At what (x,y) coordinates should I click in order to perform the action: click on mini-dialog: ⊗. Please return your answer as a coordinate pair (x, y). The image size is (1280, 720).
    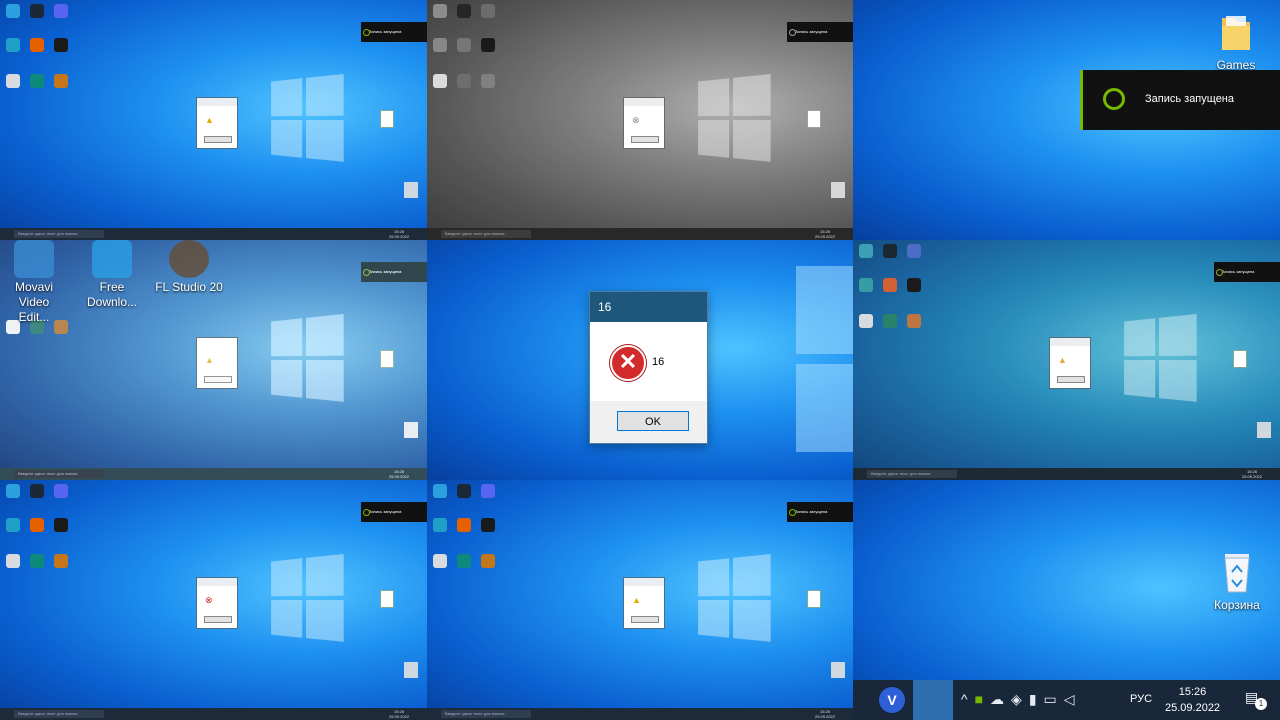
    Looking at the image, I should click on (644, 123).